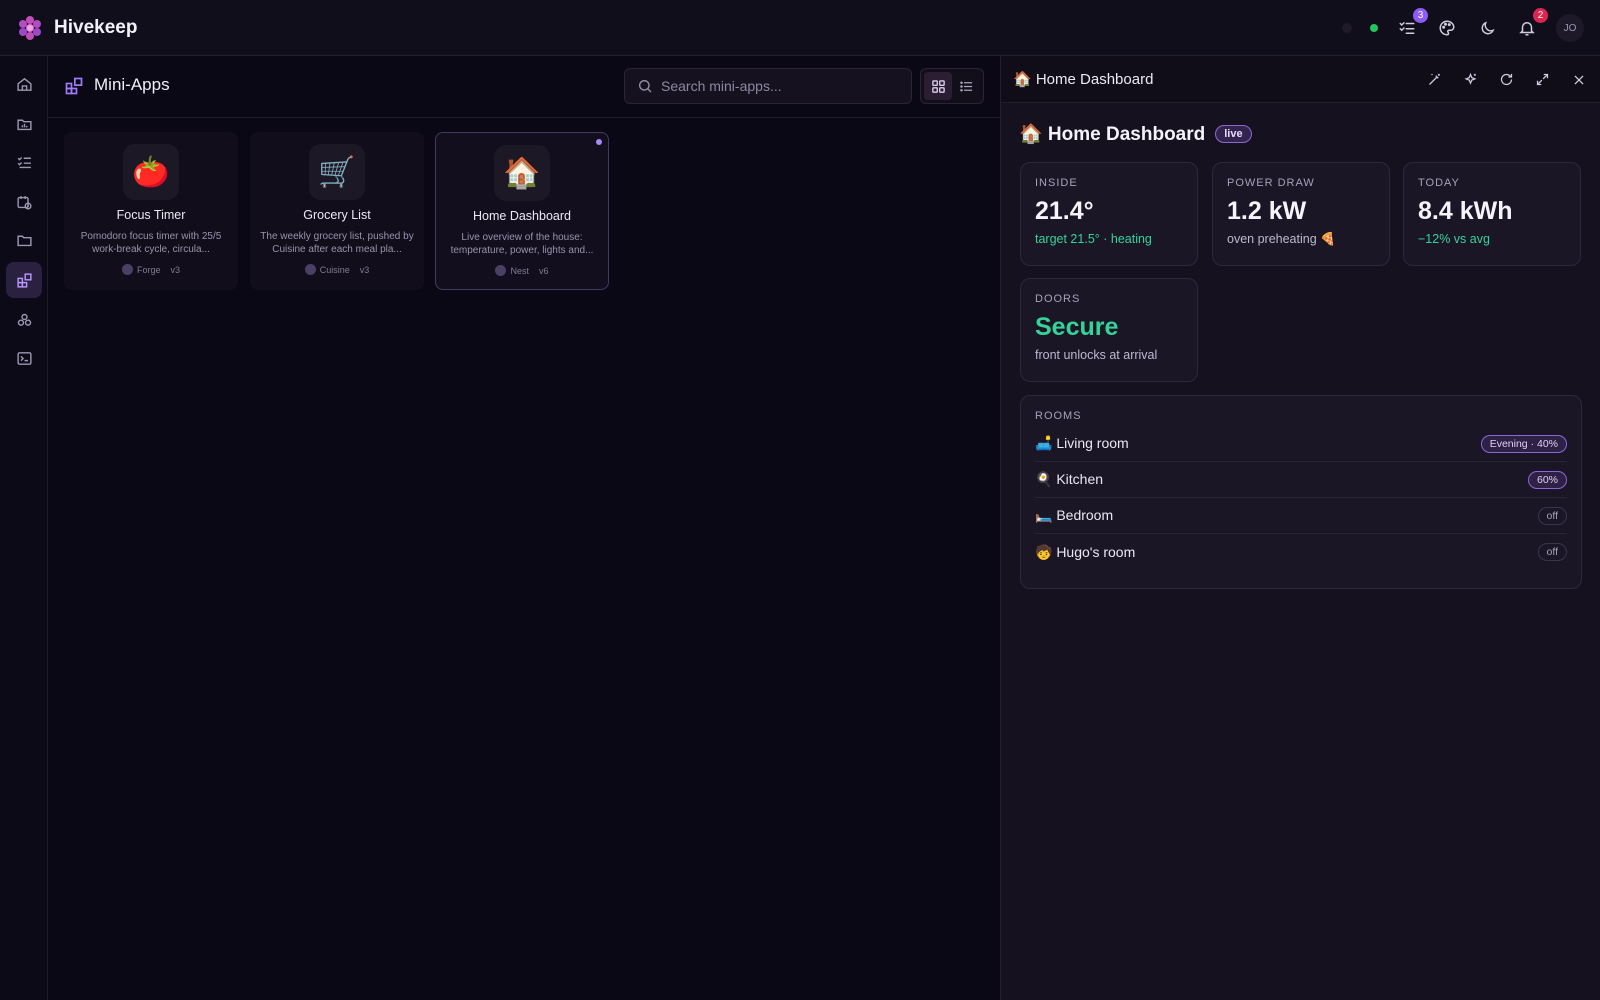 The width and height of the screenshot is (1600, 1000). I want to click on sidebar-item-analytics, so click(24, 124).